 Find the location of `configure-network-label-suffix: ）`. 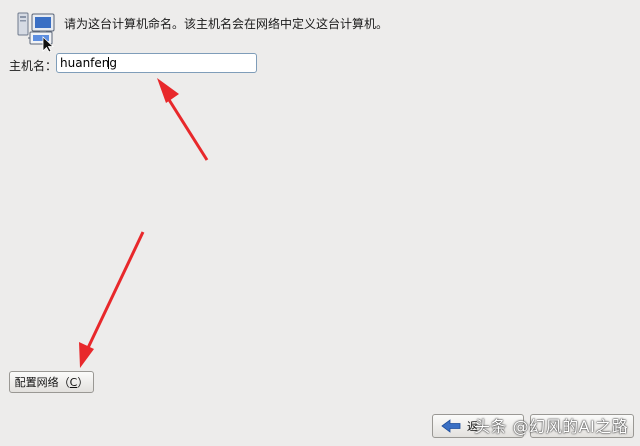

configure-network-label-suffix: ） is located at coordinates (83, 382).